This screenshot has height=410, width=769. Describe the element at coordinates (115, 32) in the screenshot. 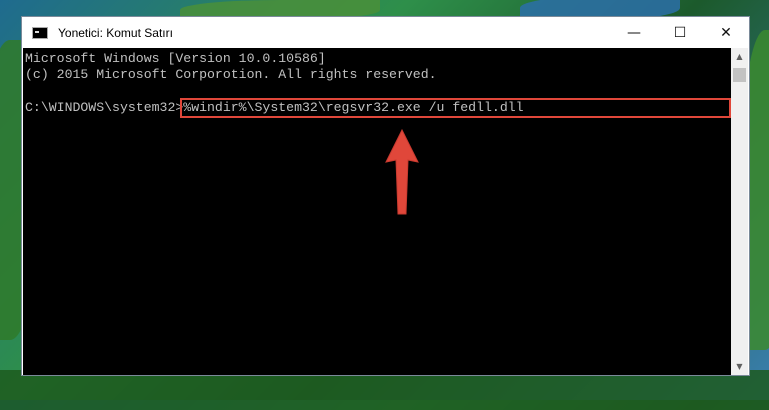

I see `window-title: Yonetici: Komut Satırı` at that location.